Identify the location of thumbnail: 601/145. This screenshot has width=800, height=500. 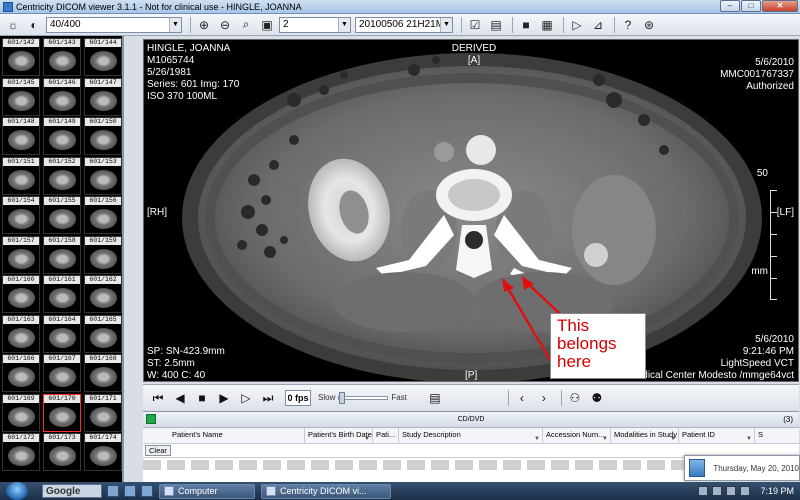
(21, 96).